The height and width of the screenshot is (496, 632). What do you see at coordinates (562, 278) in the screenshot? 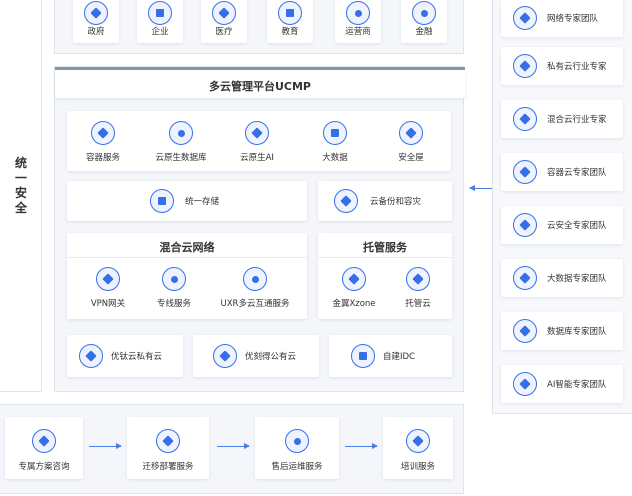
I see `expert-bigdata: 大数据专家团队` at bounding box center [562, 278].